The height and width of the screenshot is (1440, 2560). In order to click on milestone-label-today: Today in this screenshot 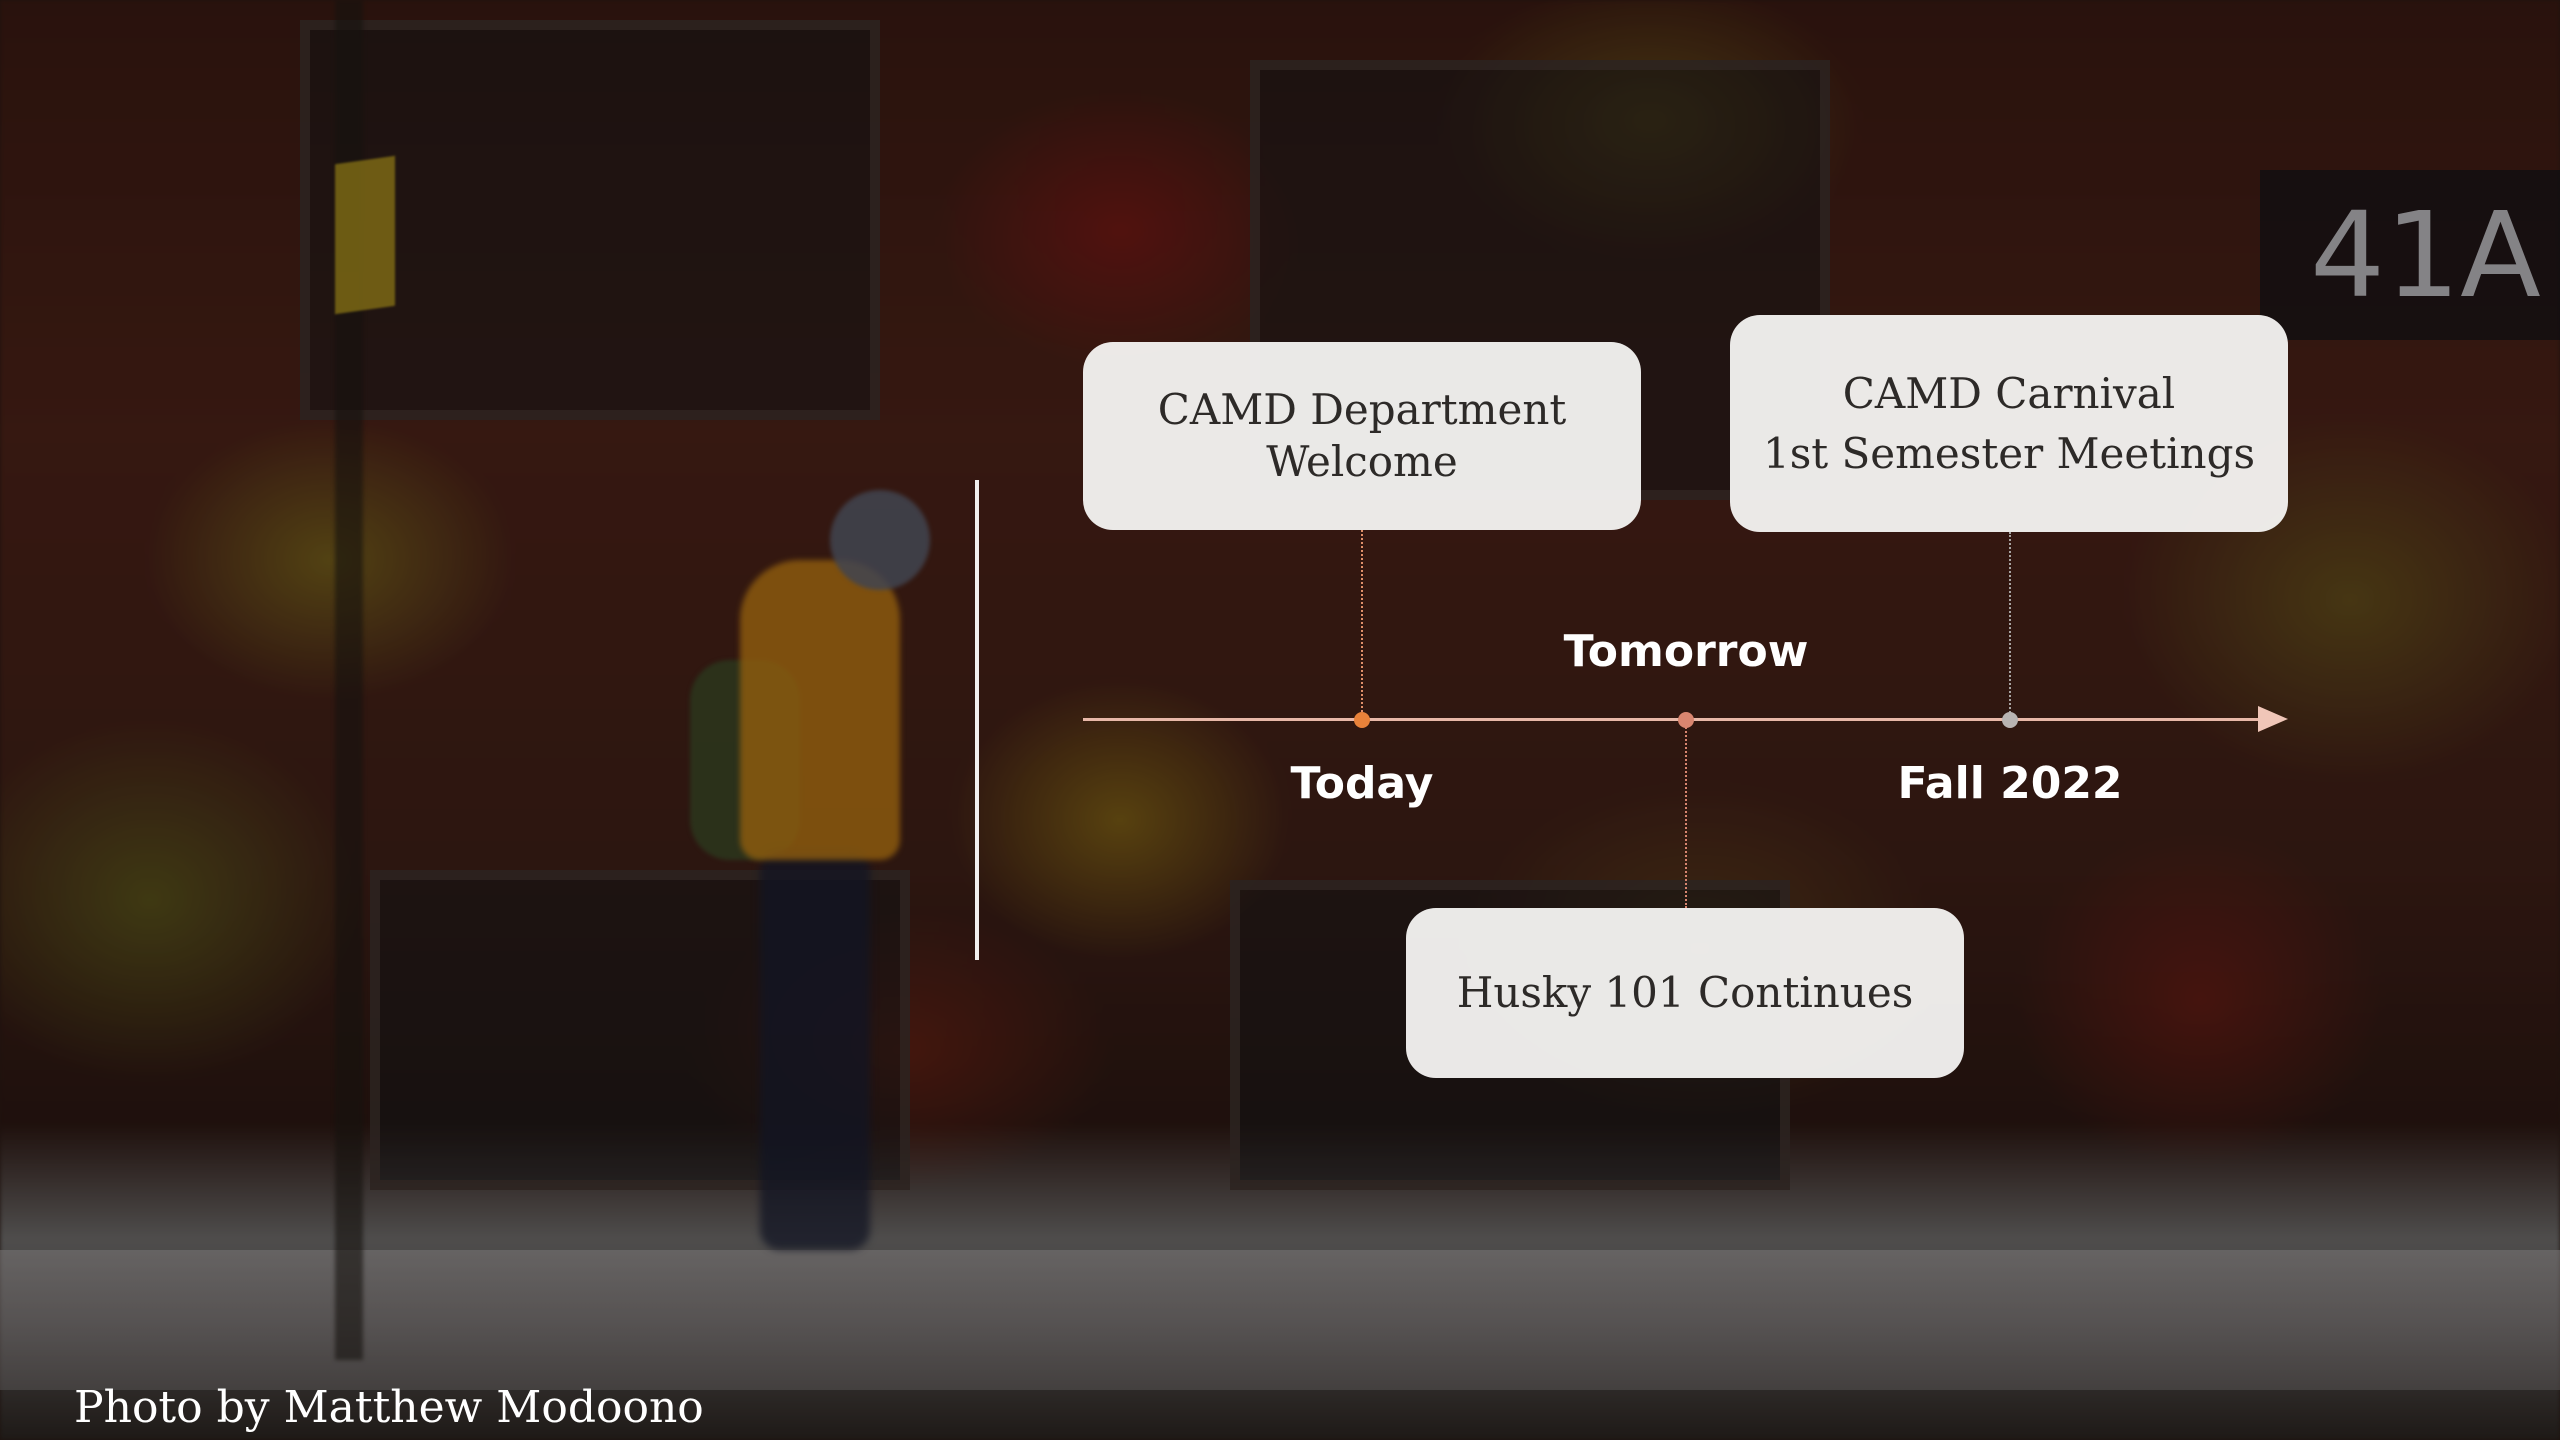, I will do `click(1362, 783)`.